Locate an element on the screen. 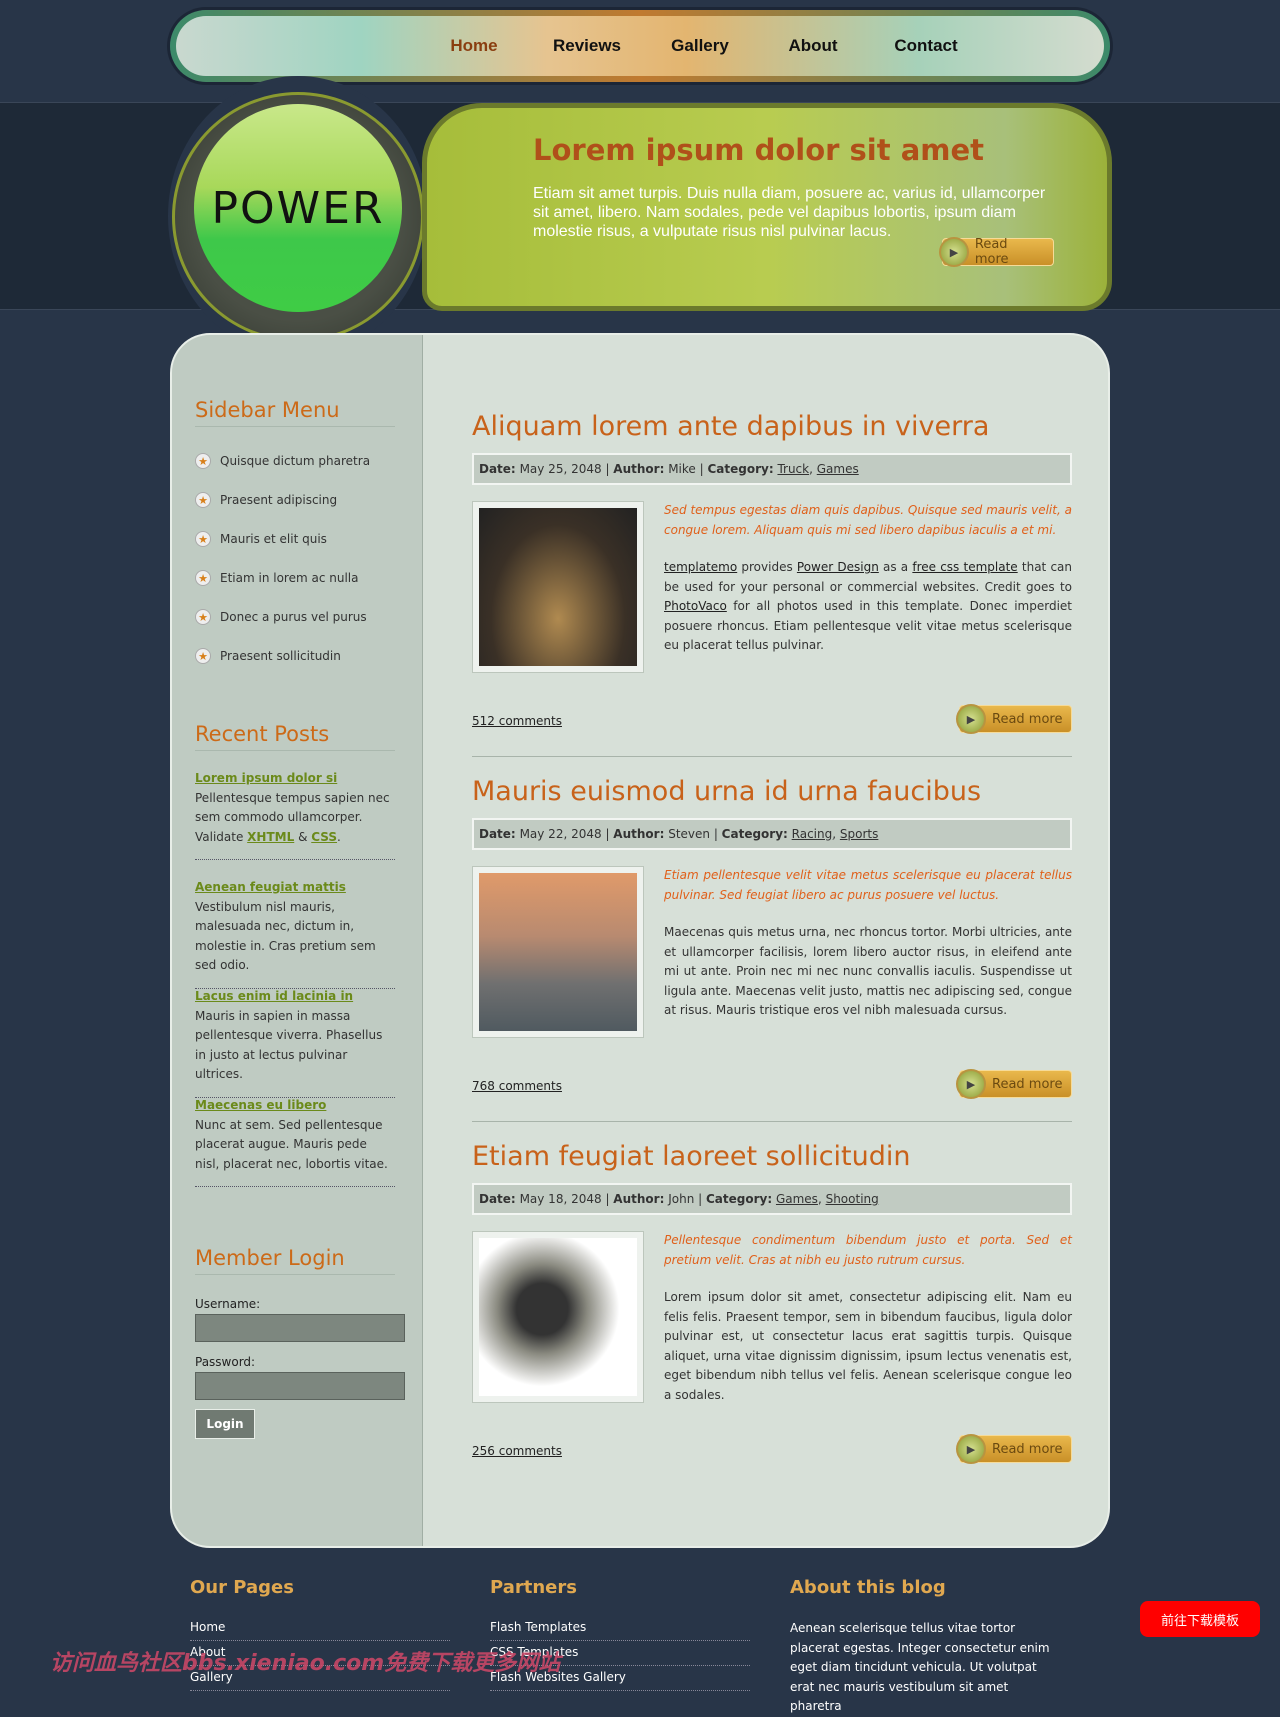 This screenshot has height=1717, width=1280. post-title: Mauris euismod urna id urna faucibus is located at coordinates (772, 795).